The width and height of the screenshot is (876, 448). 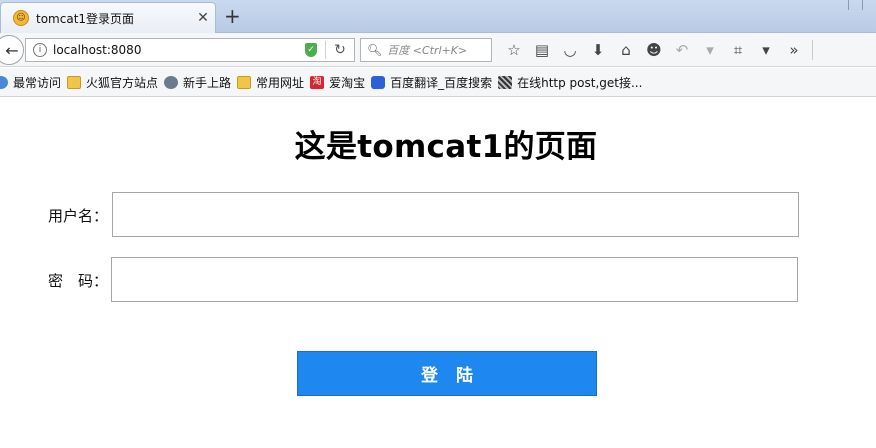 I want to click on bookmark-label: 常用网址, so click(x=280, y=82).